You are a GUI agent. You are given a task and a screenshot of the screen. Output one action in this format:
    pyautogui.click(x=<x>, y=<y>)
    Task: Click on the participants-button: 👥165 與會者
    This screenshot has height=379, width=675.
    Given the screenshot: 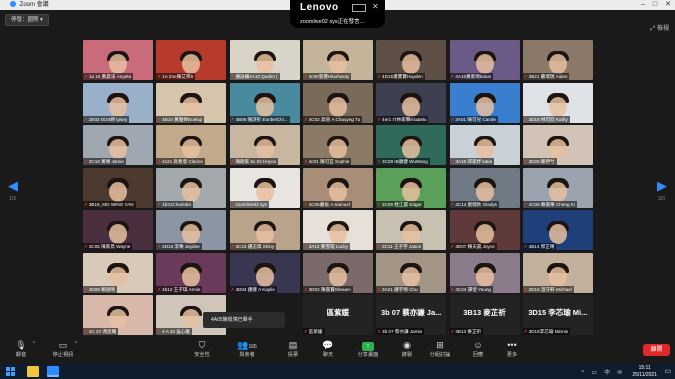 What is the action you would take?
    pyautogui.click(x=247, y=348)
    